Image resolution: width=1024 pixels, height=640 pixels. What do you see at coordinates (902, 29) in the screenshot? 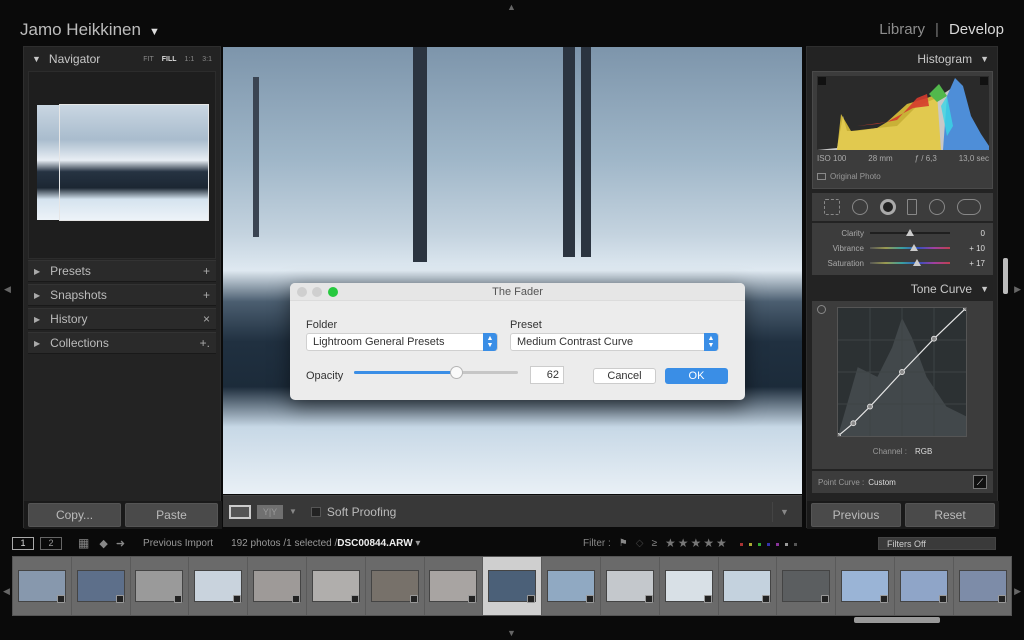
I see `module-library: Library` at bounding box center [902, 29].